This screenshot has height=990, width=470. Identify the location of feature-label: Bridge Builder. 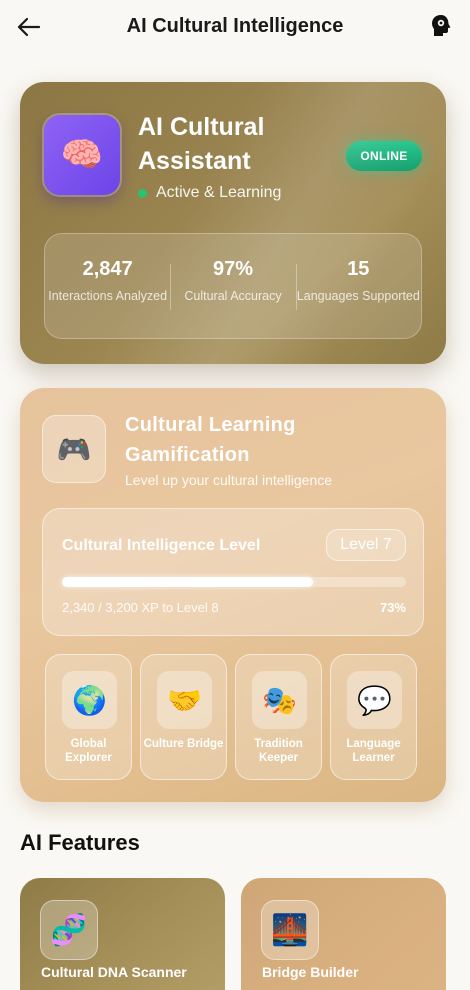
(310, 972).